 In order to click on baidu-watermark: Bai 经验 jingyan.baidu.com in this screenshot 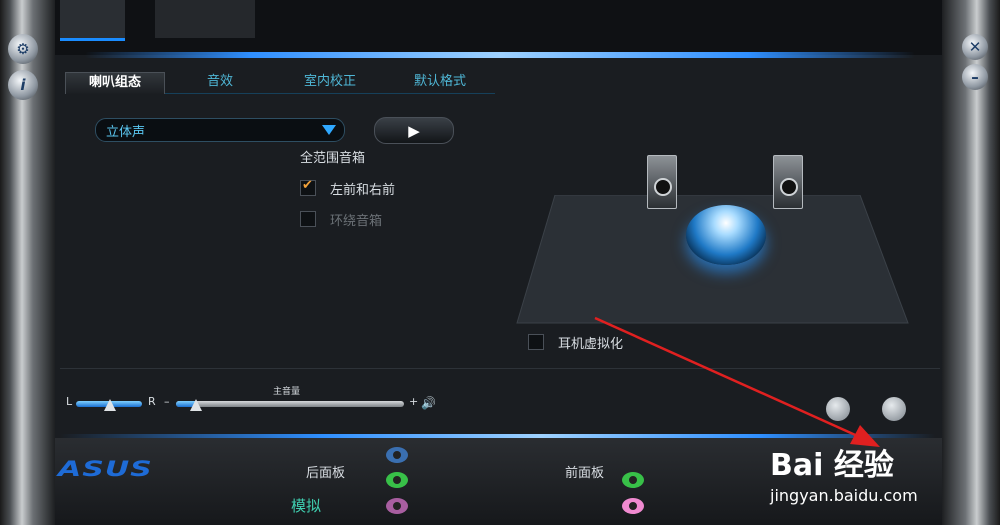, I will do `click(844, 472)`.